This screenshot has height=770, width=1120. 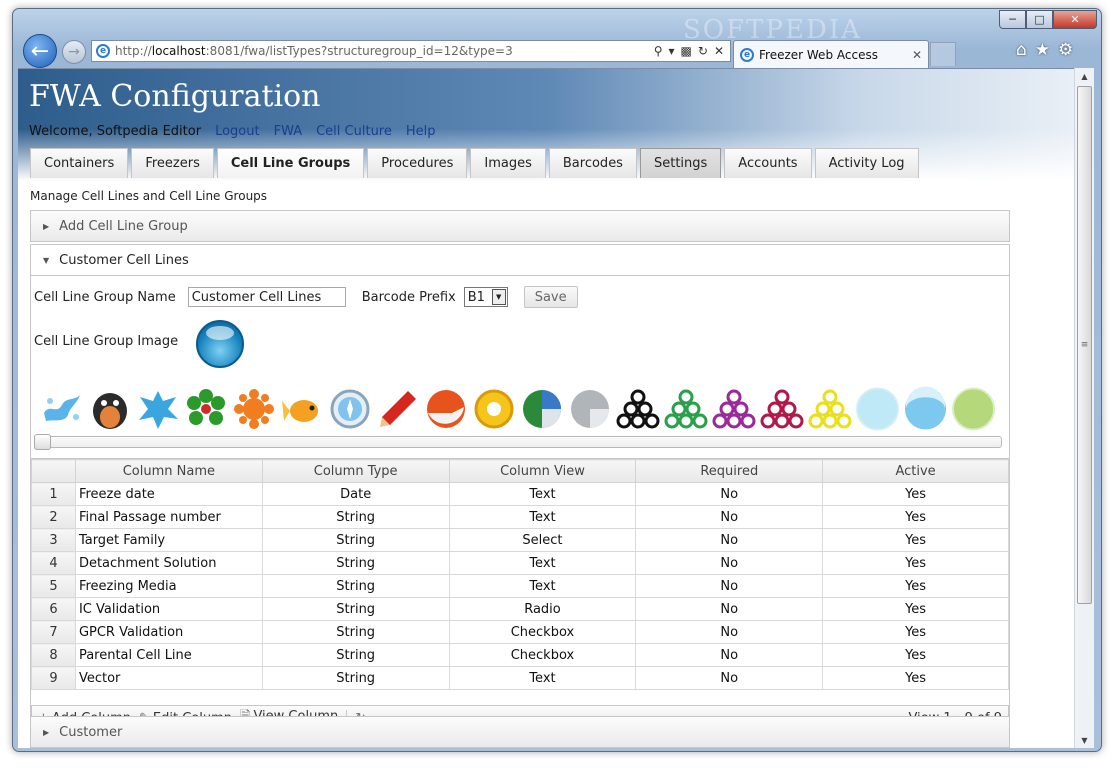 I want to click on save-button: Save, so click(x=550, y=297).